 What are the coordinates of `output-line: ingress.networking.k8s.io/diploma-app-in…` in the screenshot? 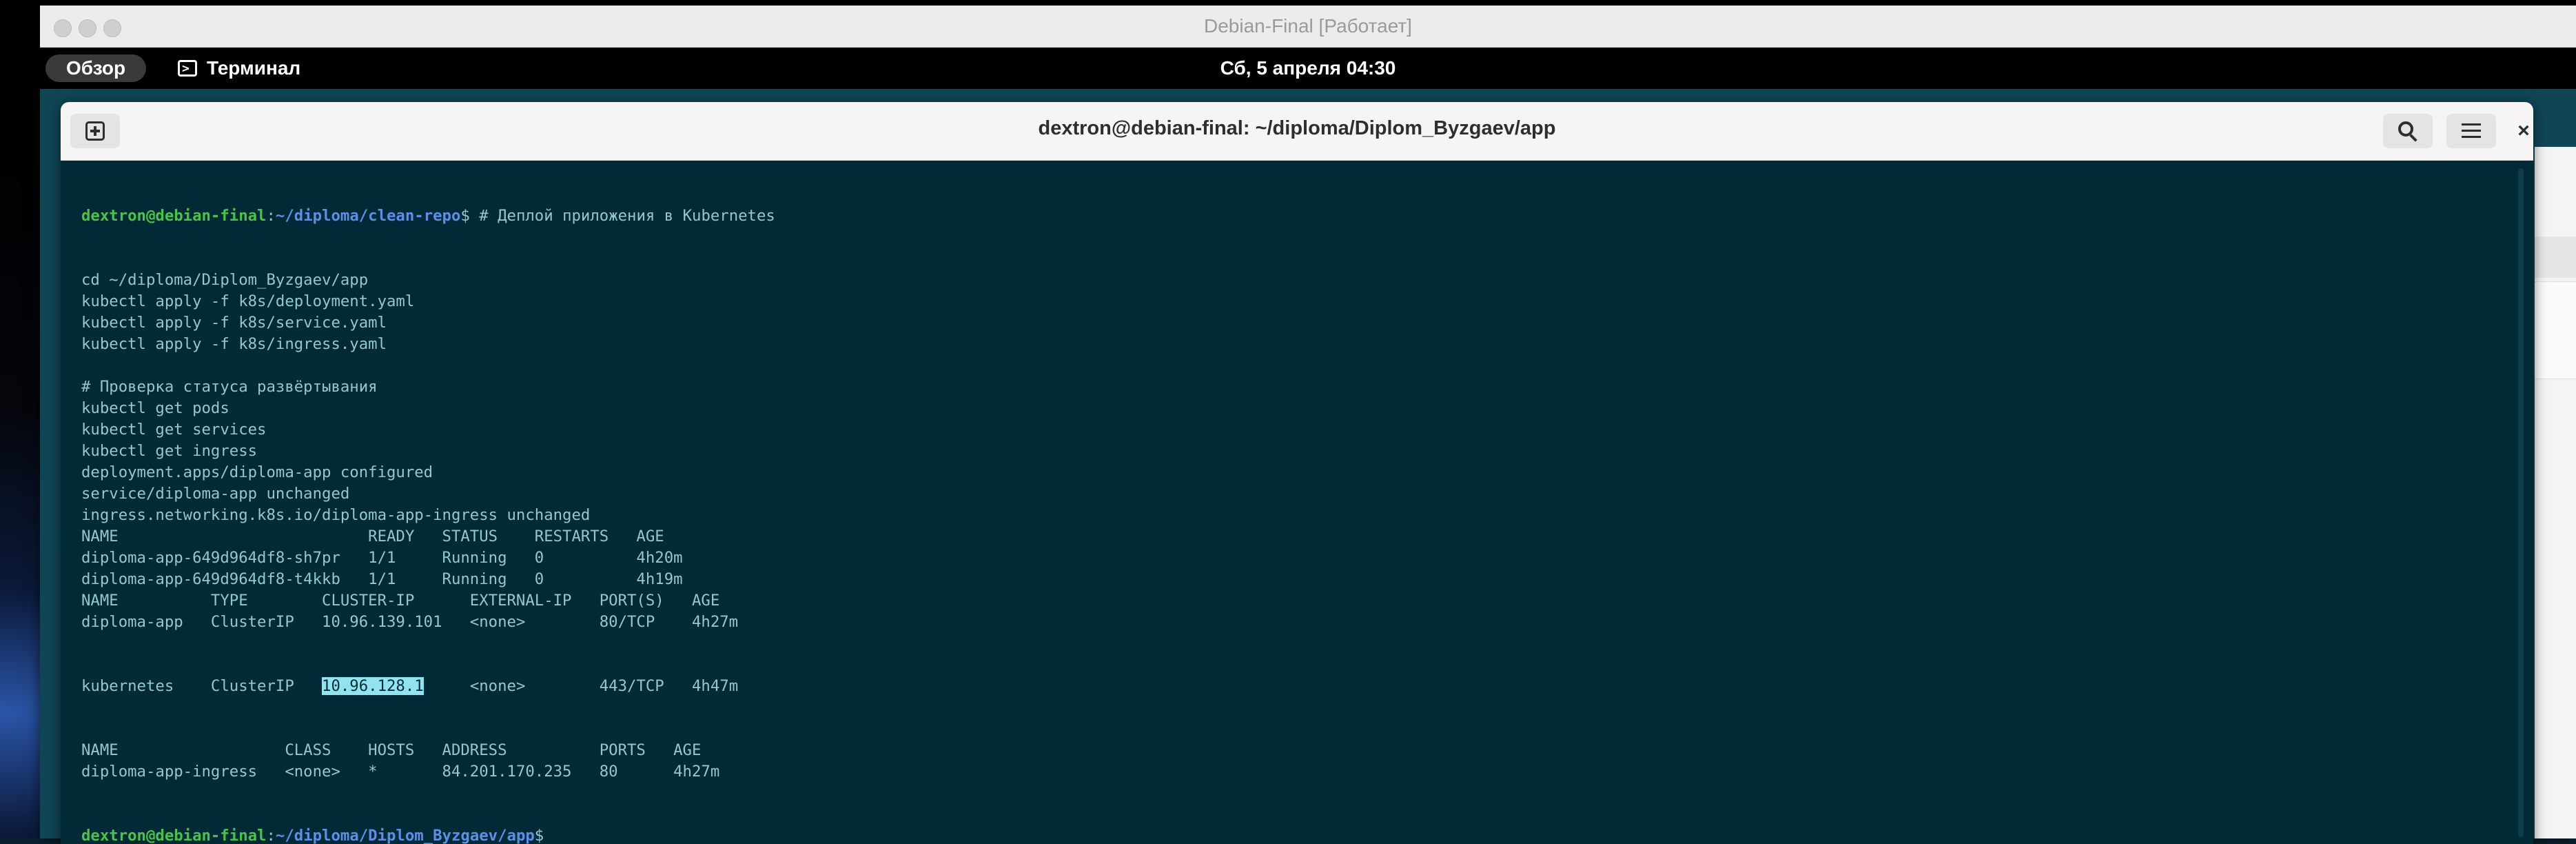 It's located at (336, 515).